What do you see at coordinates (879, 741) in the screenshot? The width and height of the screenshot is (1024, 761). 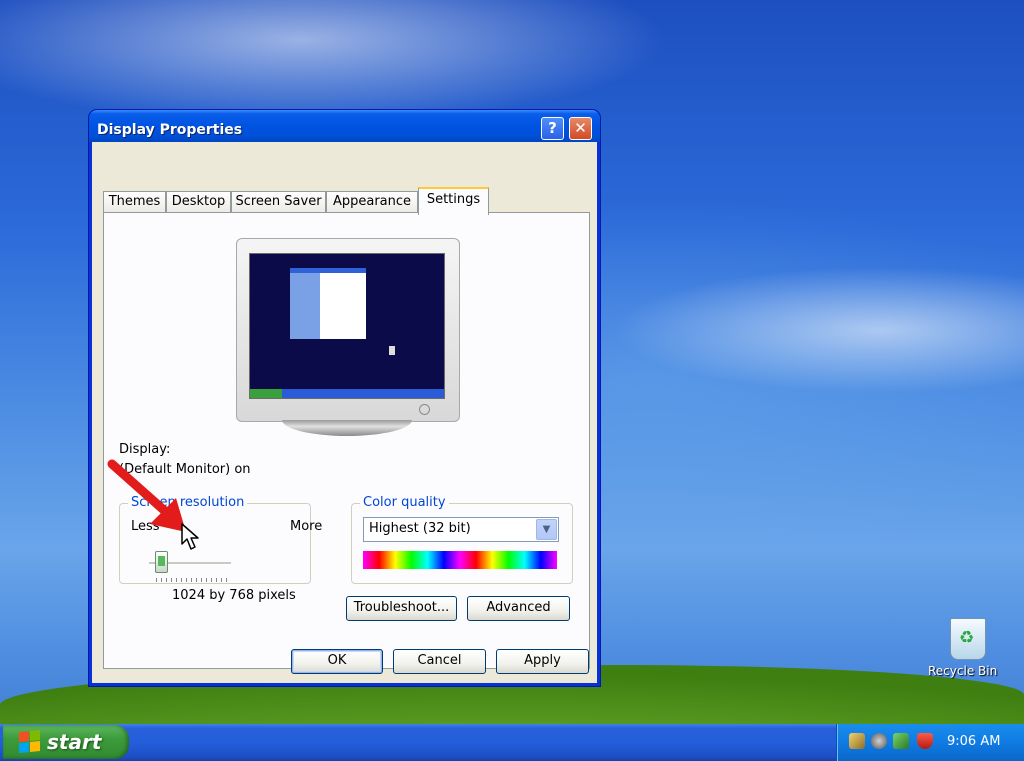 I see `volume-tray-icon` at bounding box center [879, 741].